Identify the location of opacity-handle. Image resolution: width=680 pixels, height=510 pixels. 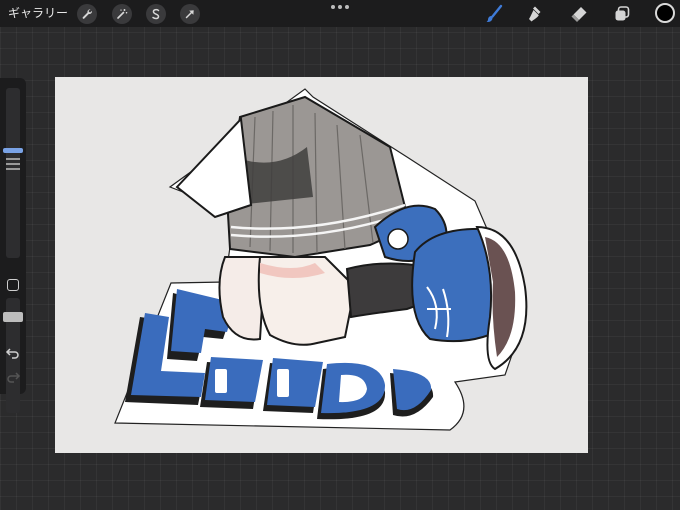
(13, 317).